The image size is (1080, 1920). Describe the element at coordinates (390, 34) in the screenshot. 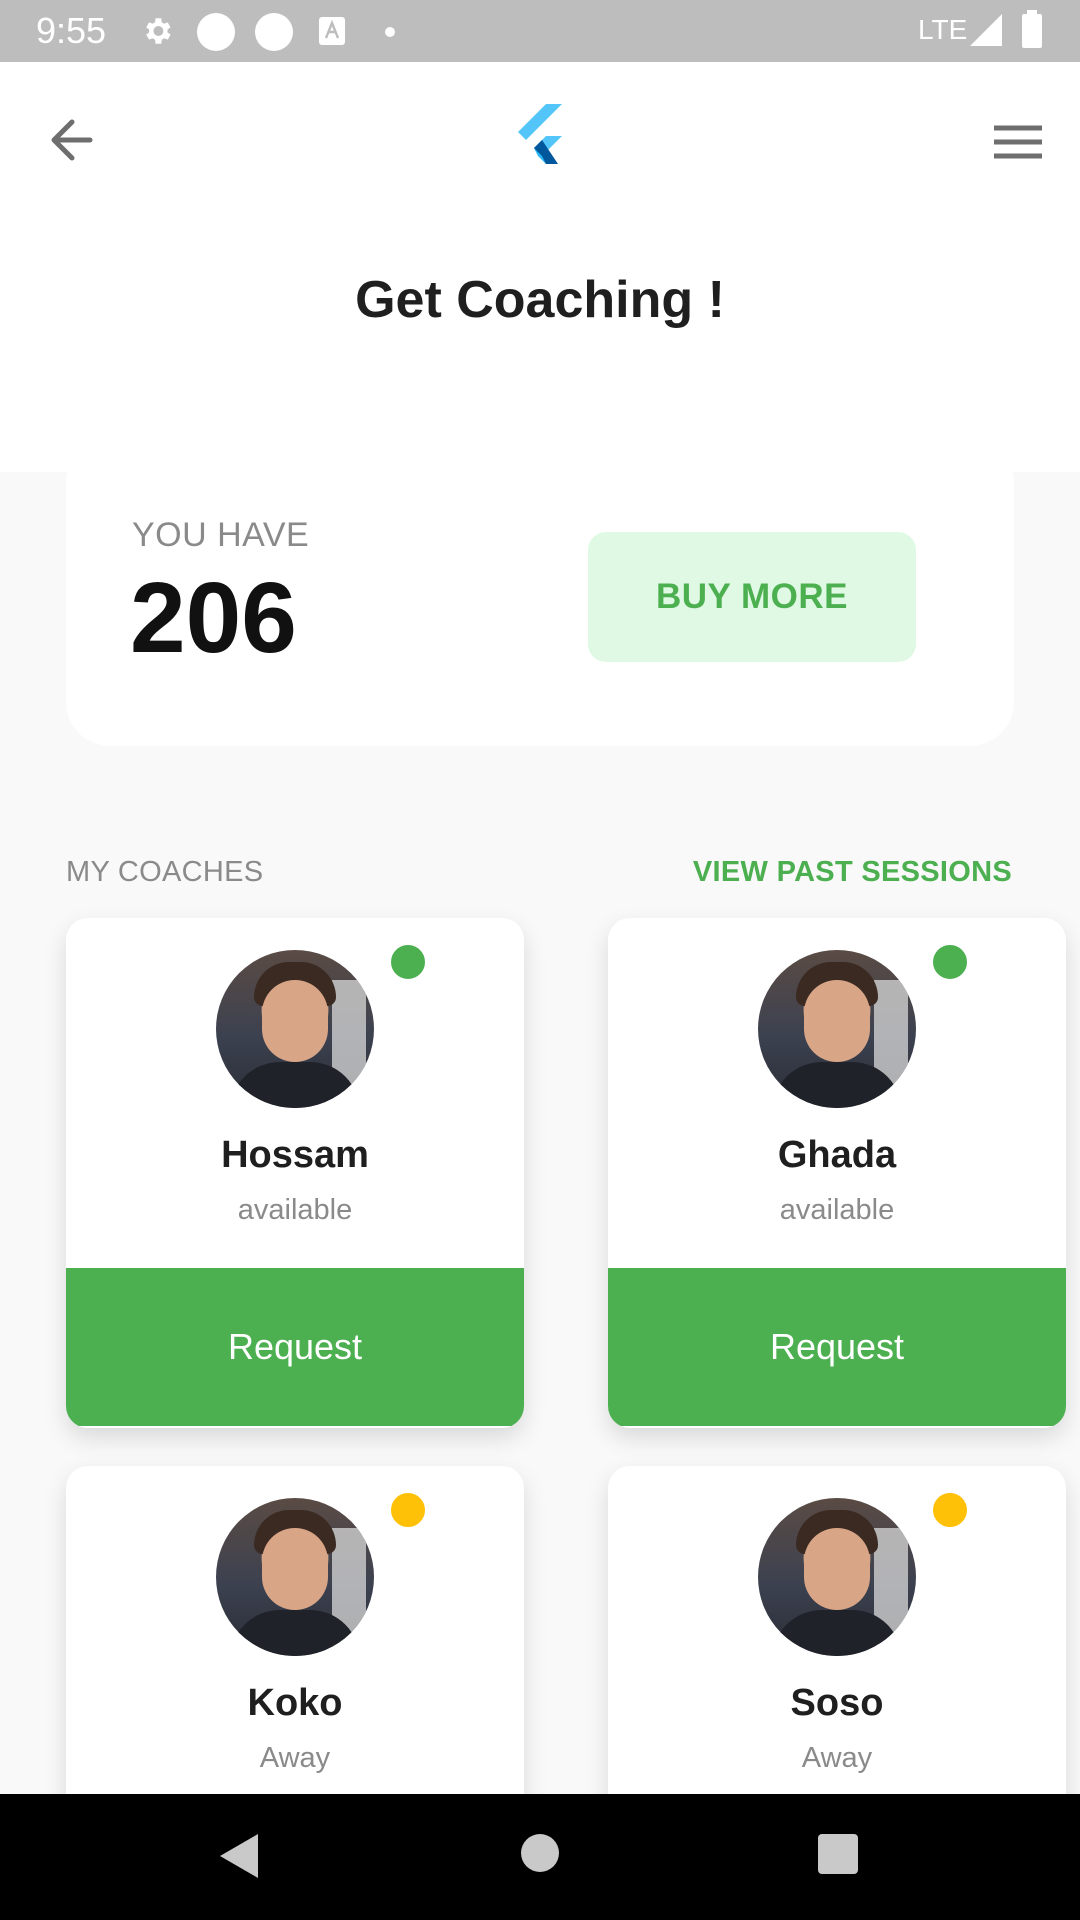

I see `dot-icon` at that location.